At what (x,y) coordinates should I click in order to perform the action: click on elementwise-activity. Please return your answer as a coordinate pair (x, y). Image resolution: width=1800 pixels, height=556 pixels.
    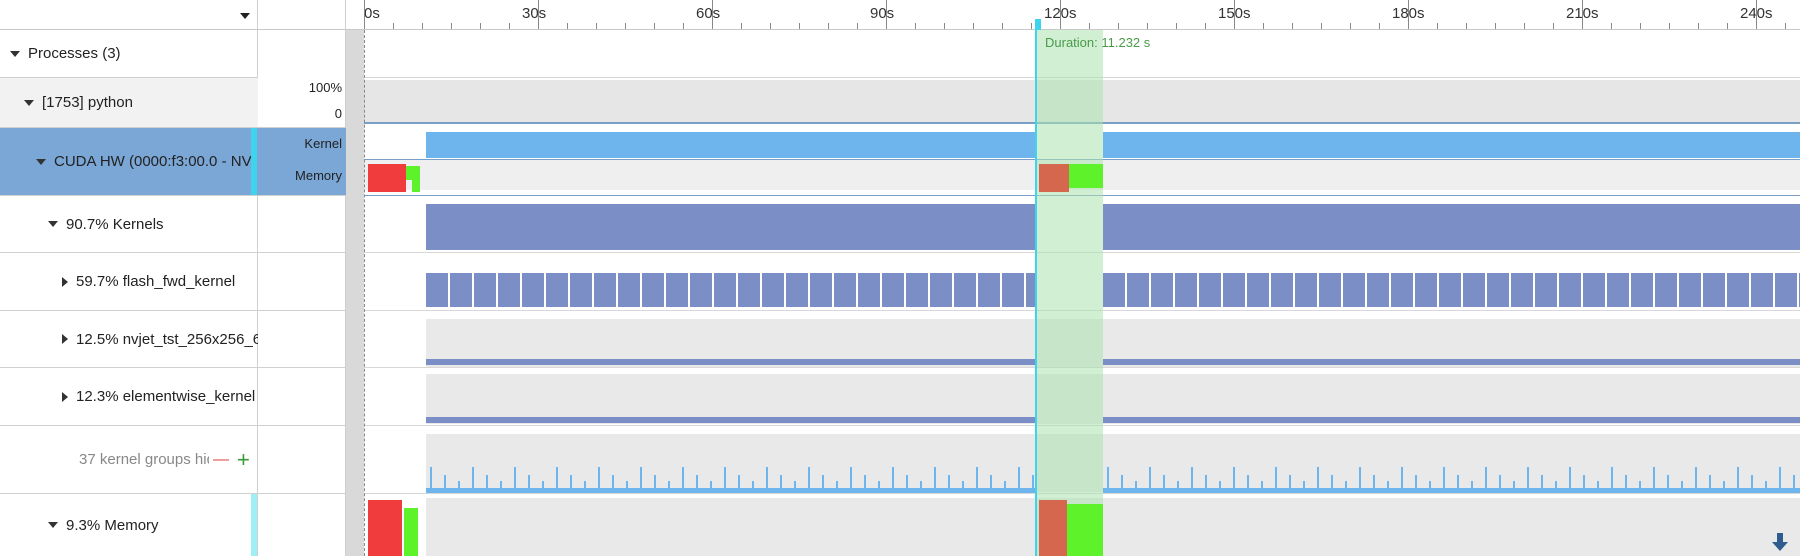
    Looking at the image, I should click on (730, 420).